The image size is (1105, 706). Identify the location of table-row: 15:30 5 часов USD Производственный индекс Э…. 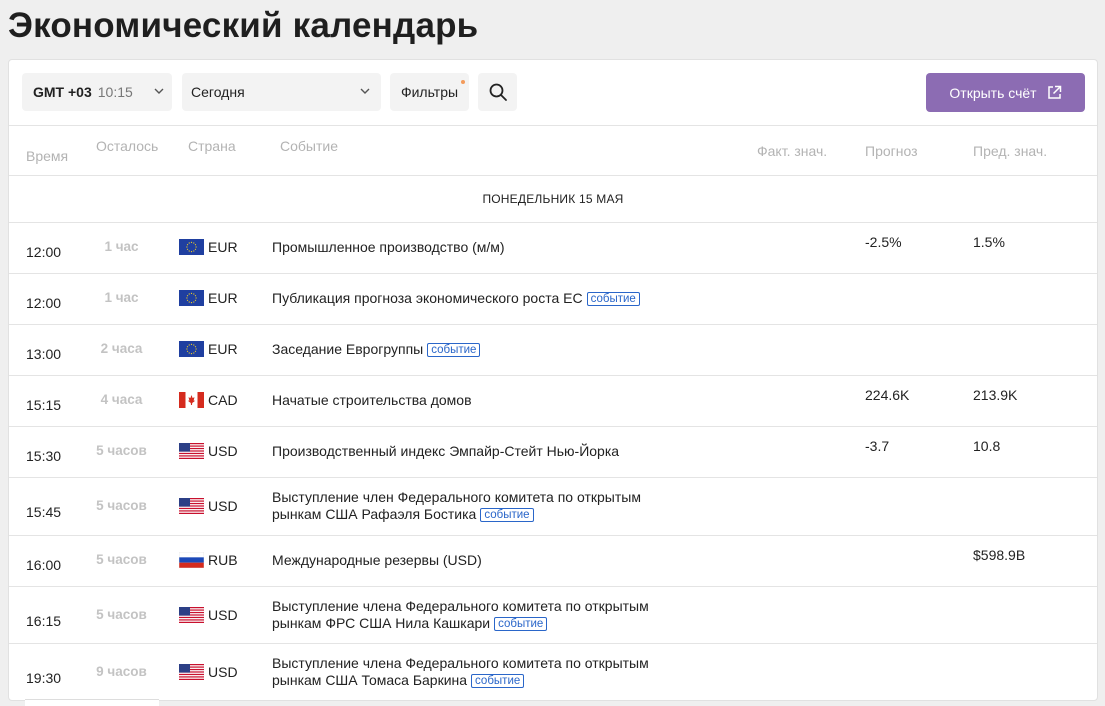
(553, 452).